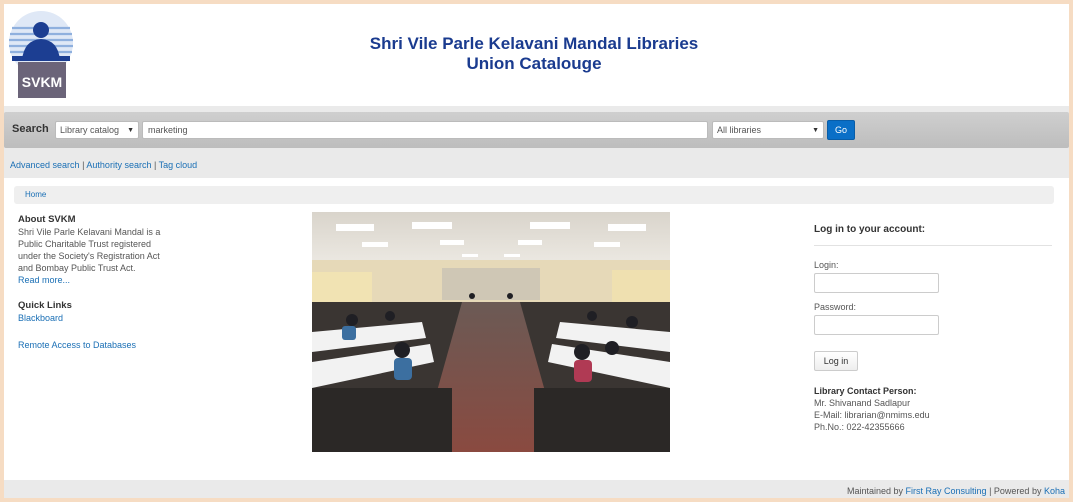 The width and height of the screenshot is (1073, 502). I want to click on catalog-select-value: Library catalog, so click(90, 130).